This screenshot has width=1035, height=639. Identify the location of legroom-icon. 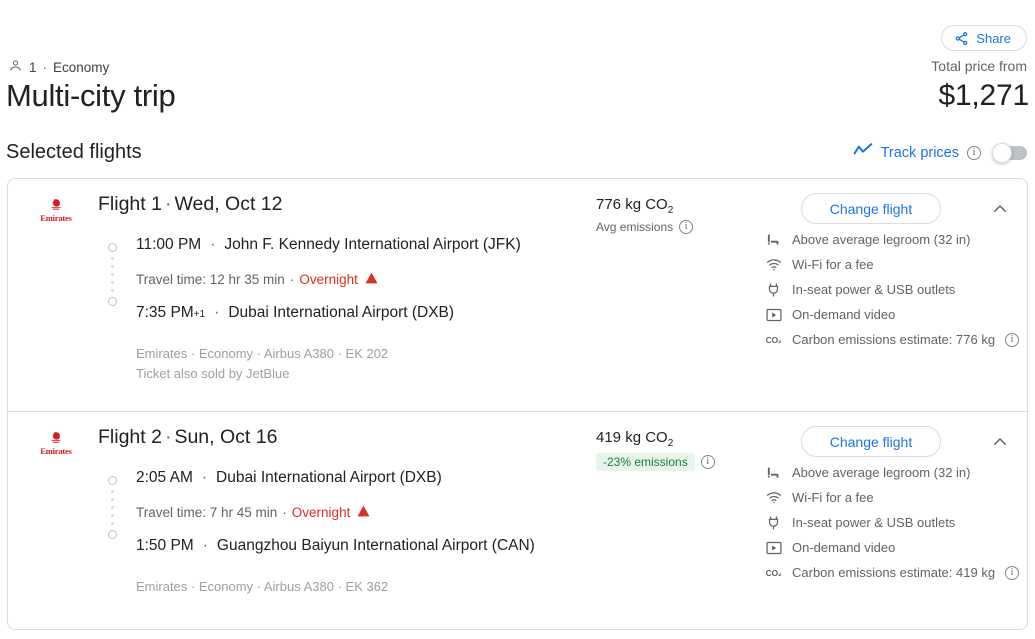
(773, 239).